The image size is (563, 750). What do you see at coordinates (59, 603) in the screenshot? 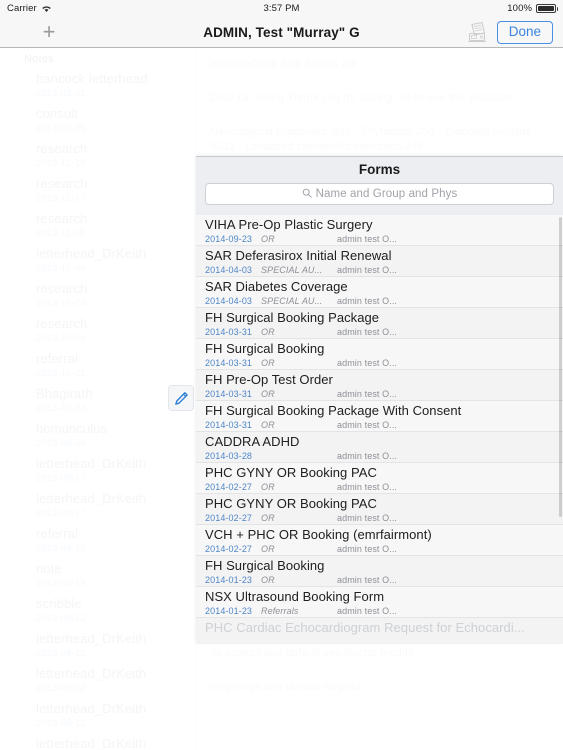
I see `note-title: scribble` at bounding box center [59, 603].